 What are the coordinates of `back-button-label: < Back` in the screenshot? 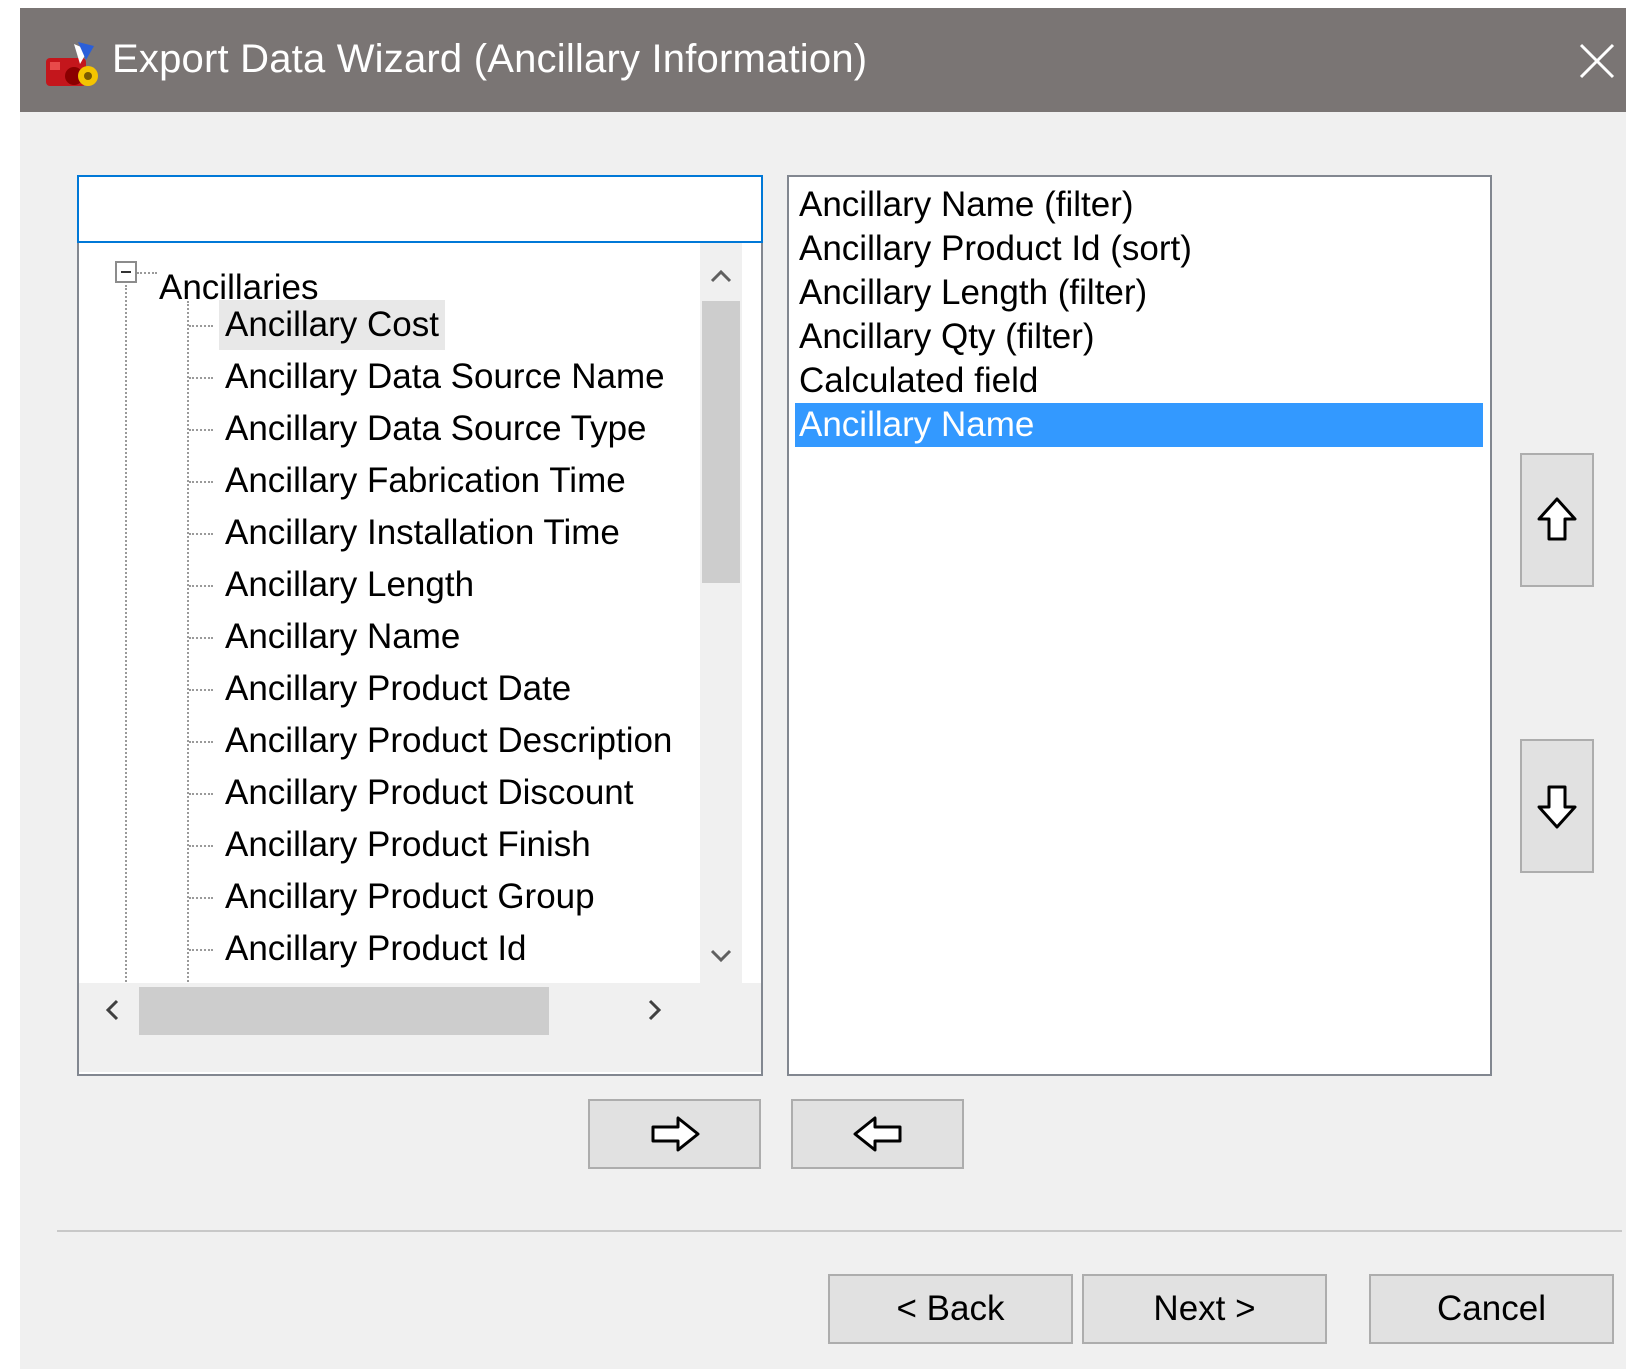 It's located at (950, 1308).